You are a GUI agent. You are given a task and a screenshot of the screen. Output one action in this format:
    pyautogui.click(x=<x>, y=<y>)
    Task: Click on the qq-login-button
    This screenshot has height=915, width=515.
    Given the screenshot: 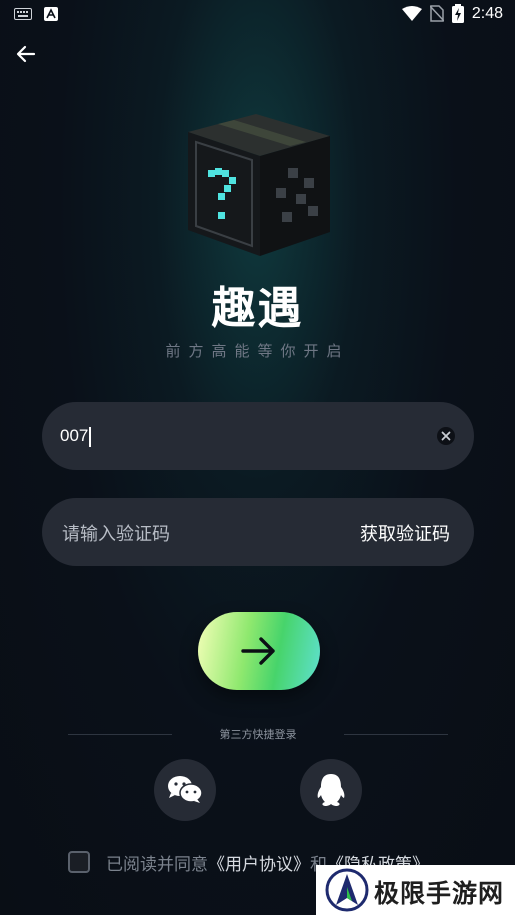 What is the action you would take?
    pyautogui.click(x=331, y=790)
    